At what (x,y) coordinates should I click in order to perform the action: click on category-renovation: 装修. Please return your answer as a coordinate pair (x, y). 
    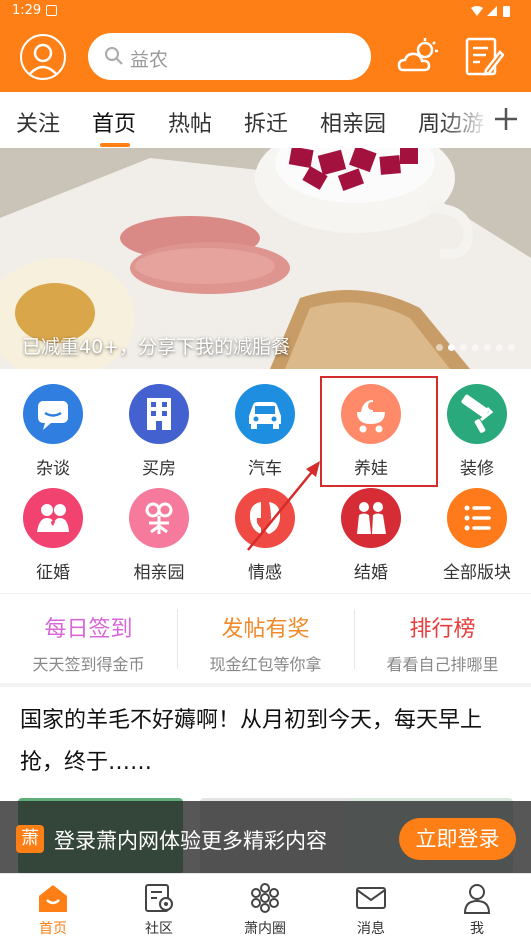
    Looking at the image, I should click on (477, 436).